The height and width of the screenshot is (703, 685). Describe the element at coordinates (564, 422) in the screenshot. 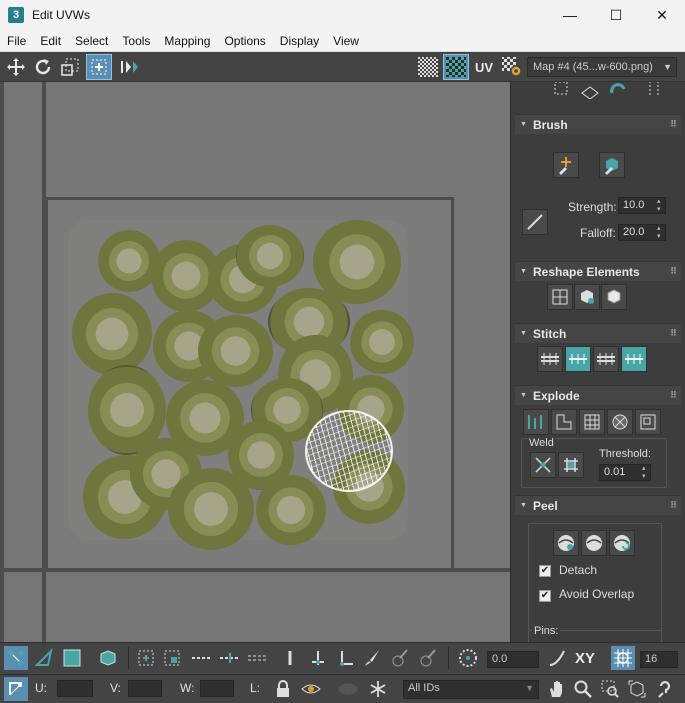

I see `detach-edge-icon` at that location.